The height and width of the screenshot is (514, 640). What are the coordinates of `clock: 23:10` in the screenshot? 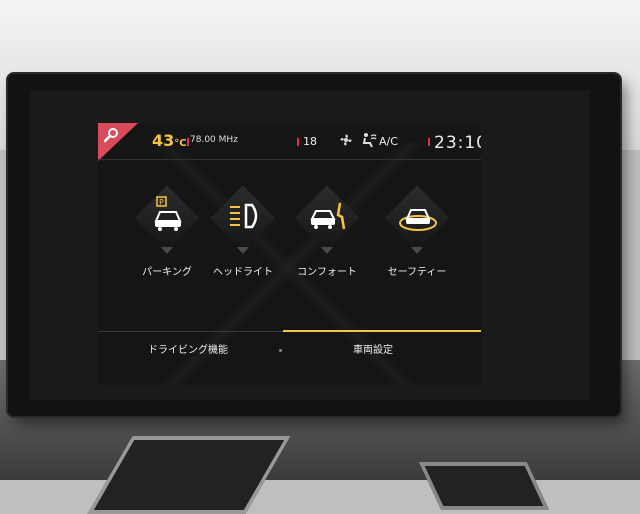 It's located at (457, 143).